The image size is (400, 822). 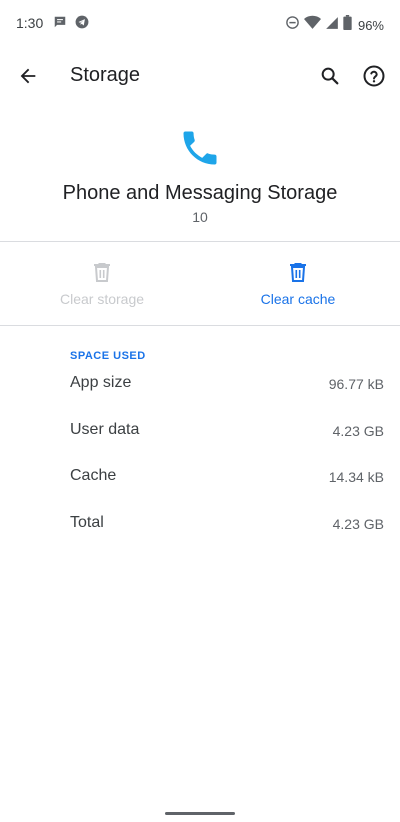 I want to click on status-bar: 1:30 96%, so click(x=200, y=24).